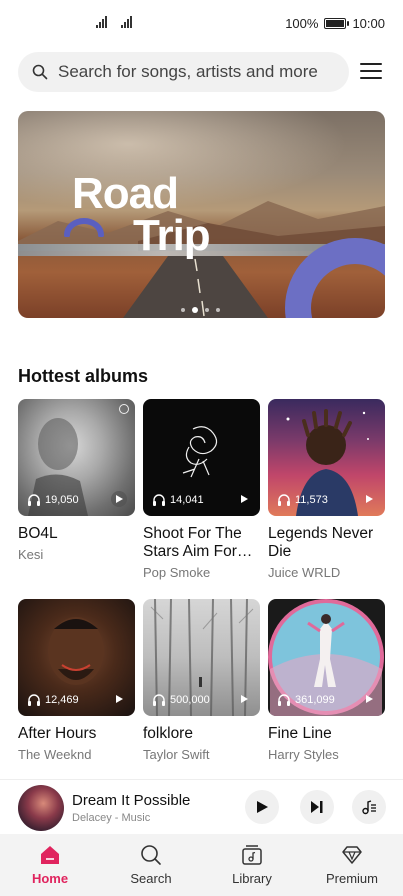 This screenshot has height=896, width=403. I want to click on play-count: 19,050, so click(62, 499).